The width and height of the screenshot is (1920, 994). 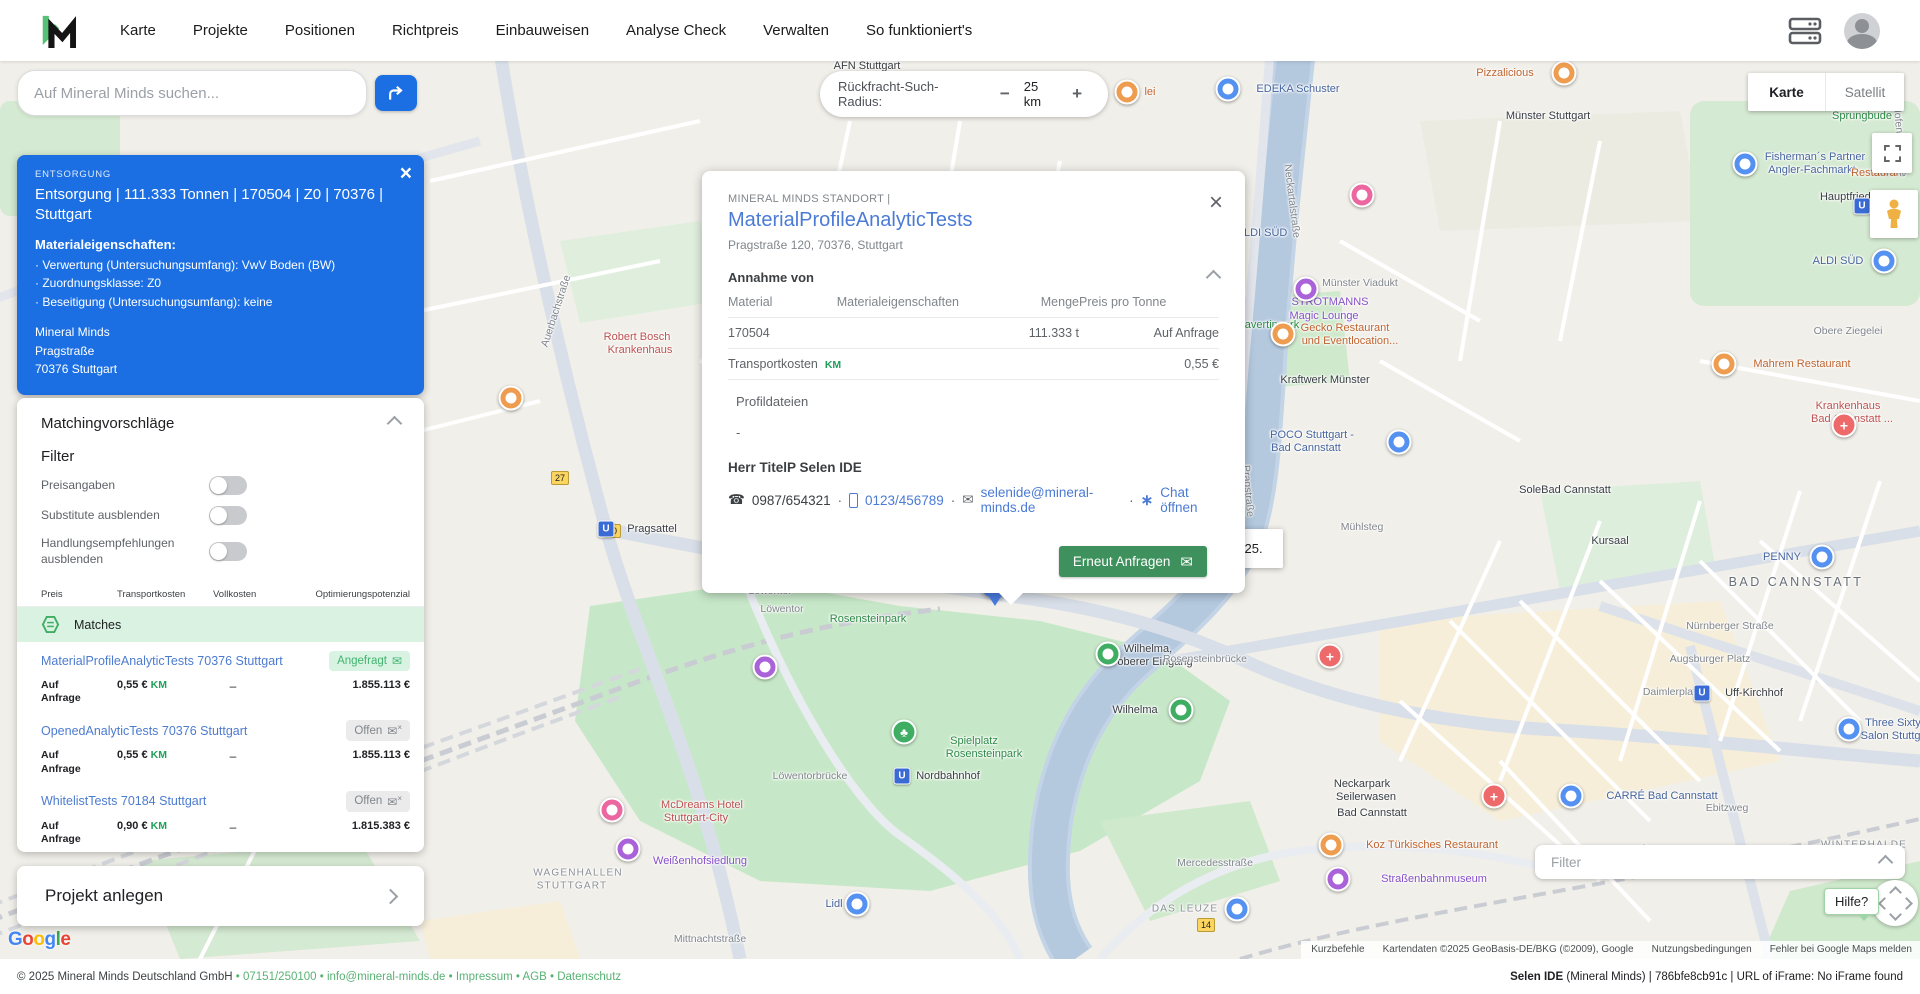 What do you see at coordinates (1702, 949) in the screenshot?
I see `attribution-link: Nutzungsbedingungen` at bounding box center [1702, 949].